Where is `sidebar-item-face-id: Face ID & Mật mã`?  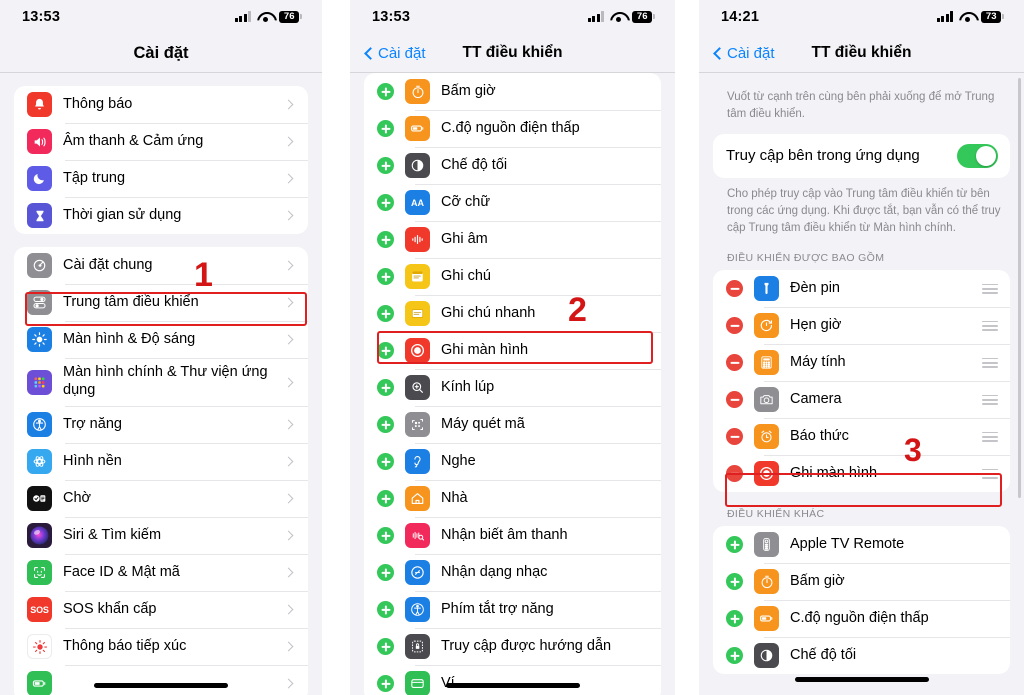
sidebar-item-face-id: Face ID & Mật mã is located at coordinates (161, 572).